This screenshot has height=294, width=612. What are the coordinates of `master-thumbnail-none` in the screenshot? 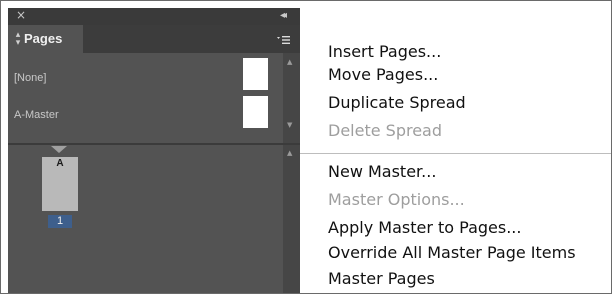 It's located at (255, 74).